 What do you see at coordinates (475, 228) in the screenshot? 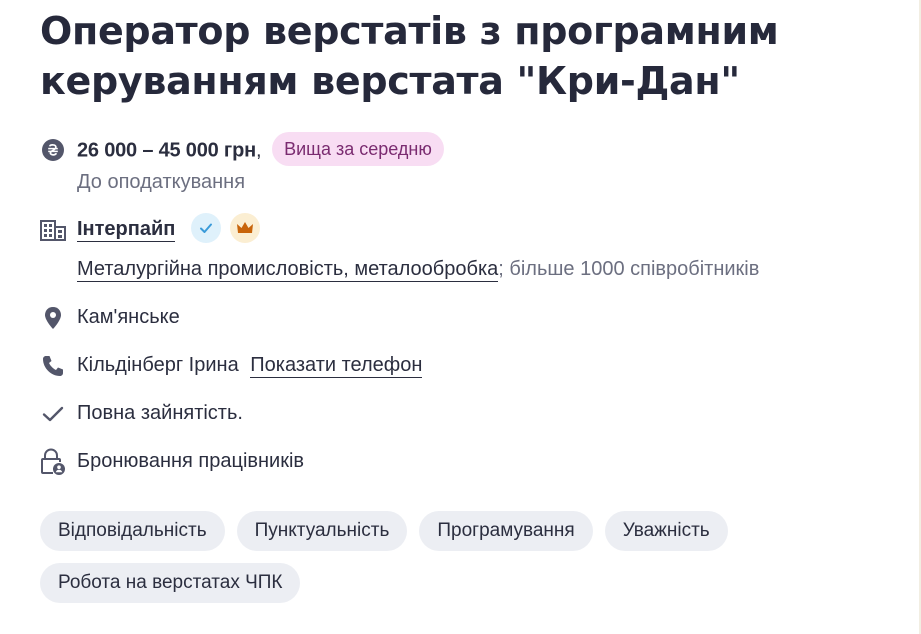
I see `company-row: Інтерпайп` at bounding box center [475, 228].